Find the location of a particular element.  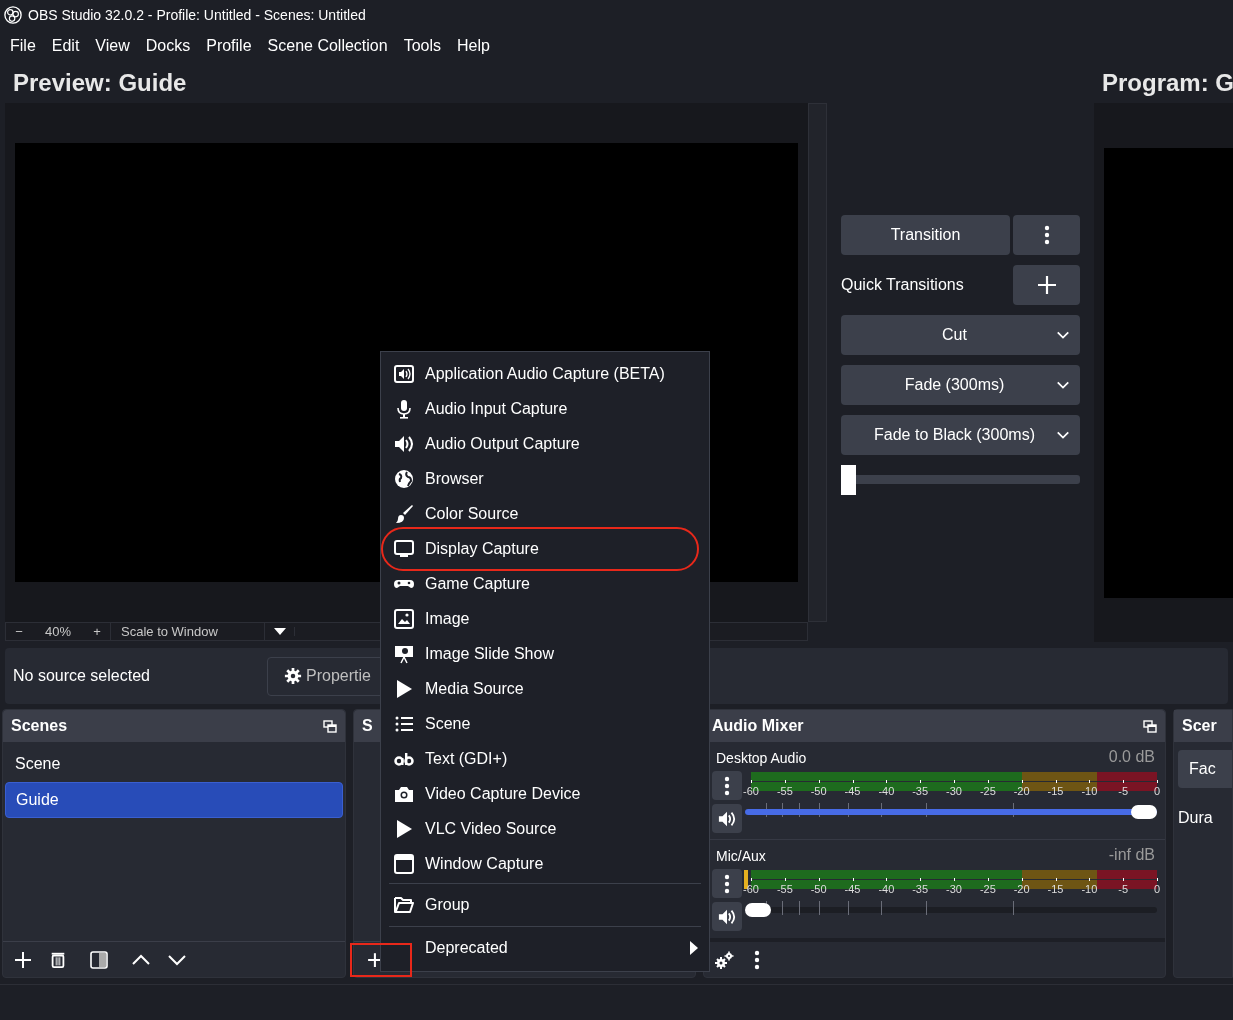

menu-item: Video Capture Device is located at coordinates (545, 793).